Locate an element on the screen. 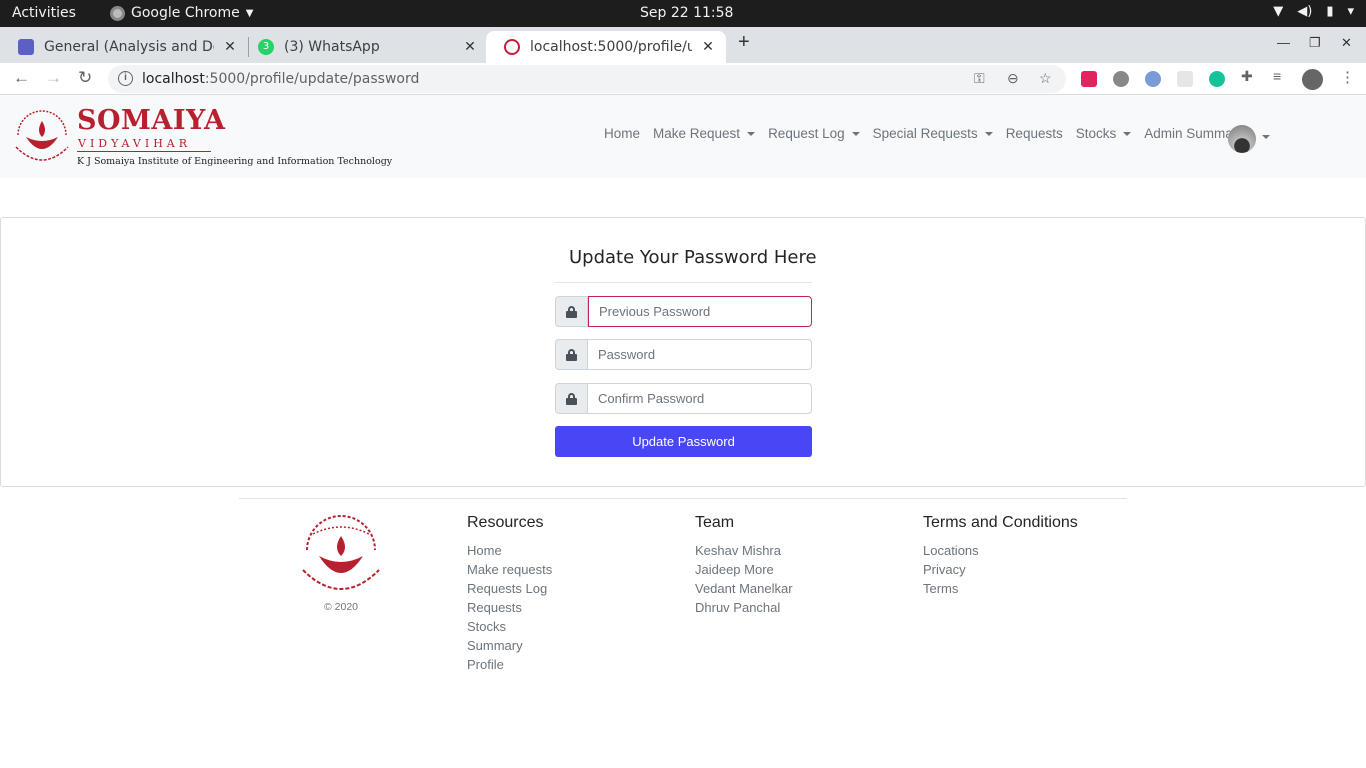  footer-link-requests-log: Requests Log is located at coordinates (509, 588).